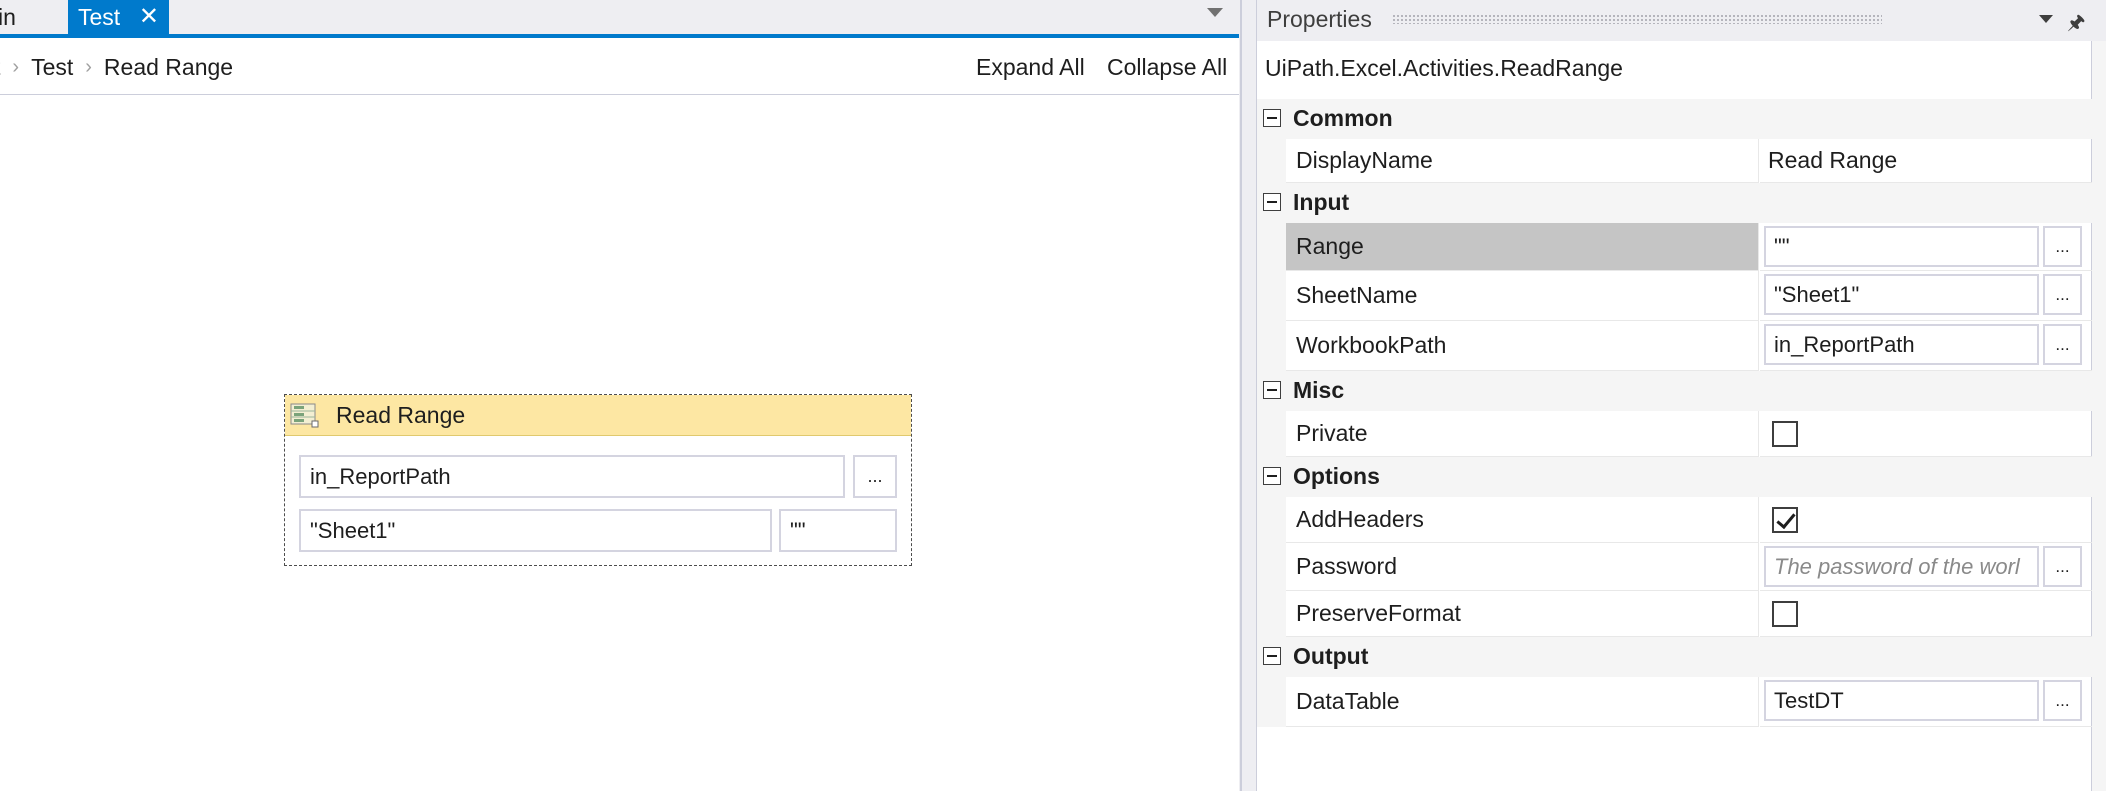 The height and width of the screenshot is (791, 2106). What do you see at coordinates (1030, 67) in the screenshot?
I see `expand-all-button: Expand All` at bounding box center [1030, 67].